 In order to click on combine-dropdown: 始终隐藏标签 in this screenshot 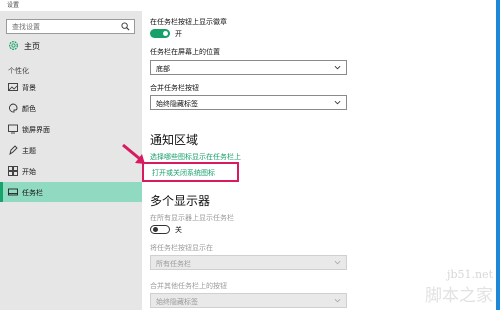, I will do `click(248, 102)`.